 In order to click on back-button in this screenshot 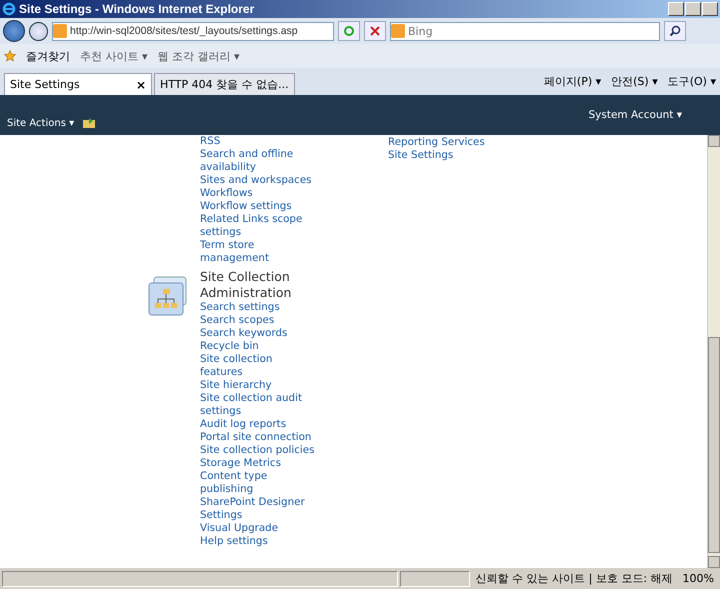, I will do `click(14, 31)`.